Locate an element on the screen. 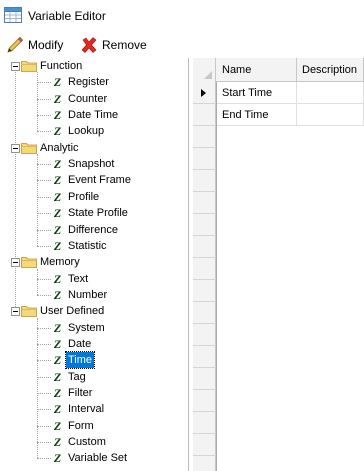 This screenshot has height=471, width=364. tree-item-label: Time is located at coordinates (80, 360).